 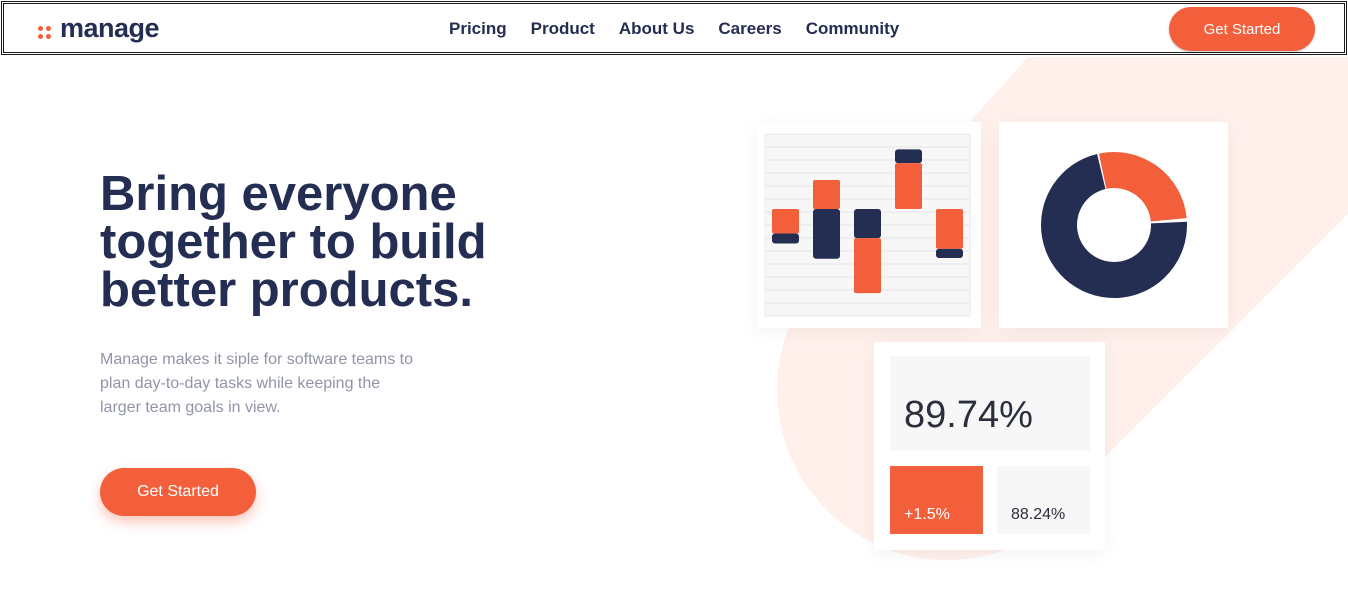 What do you see at coordinates (927, 514) in the screenshot?
I see `stat-positive-value: +1.5%` at bounding box center [927, 514].